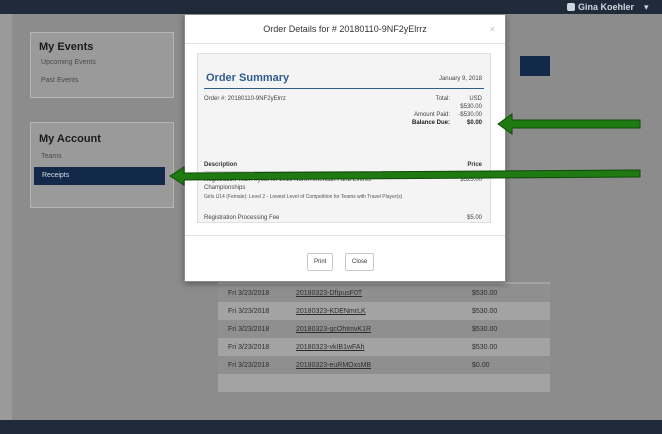  I want to click on arrow-to-receipts, so click(405, 176).